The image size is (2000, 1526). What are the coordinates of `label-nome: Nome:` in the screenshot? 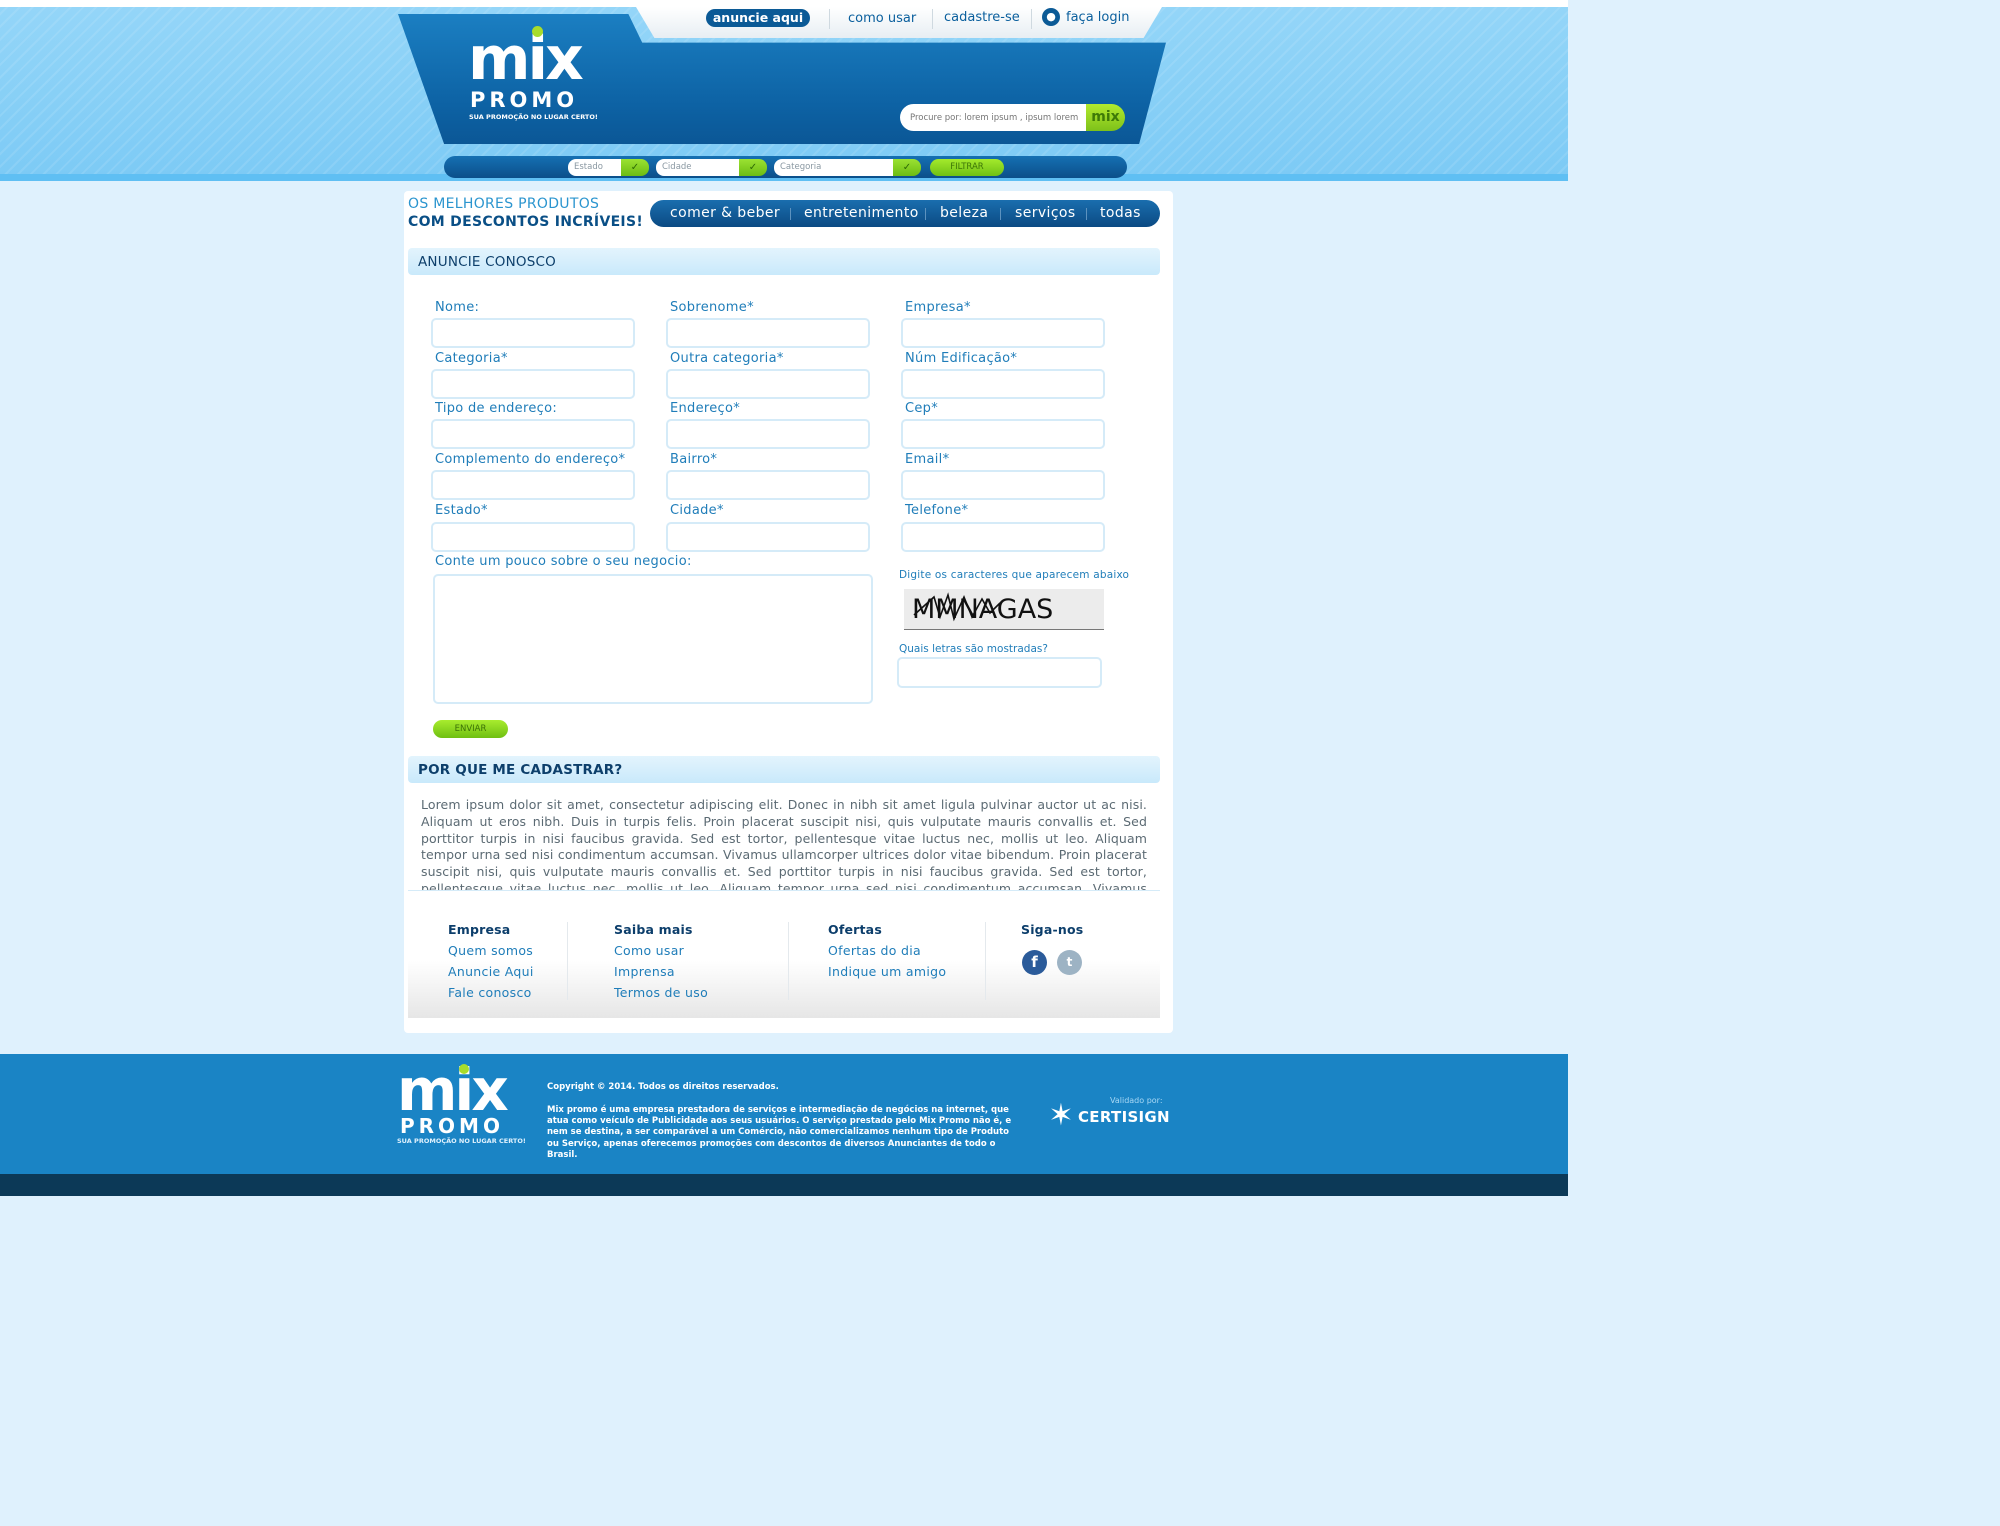 It's located at (457, 307).